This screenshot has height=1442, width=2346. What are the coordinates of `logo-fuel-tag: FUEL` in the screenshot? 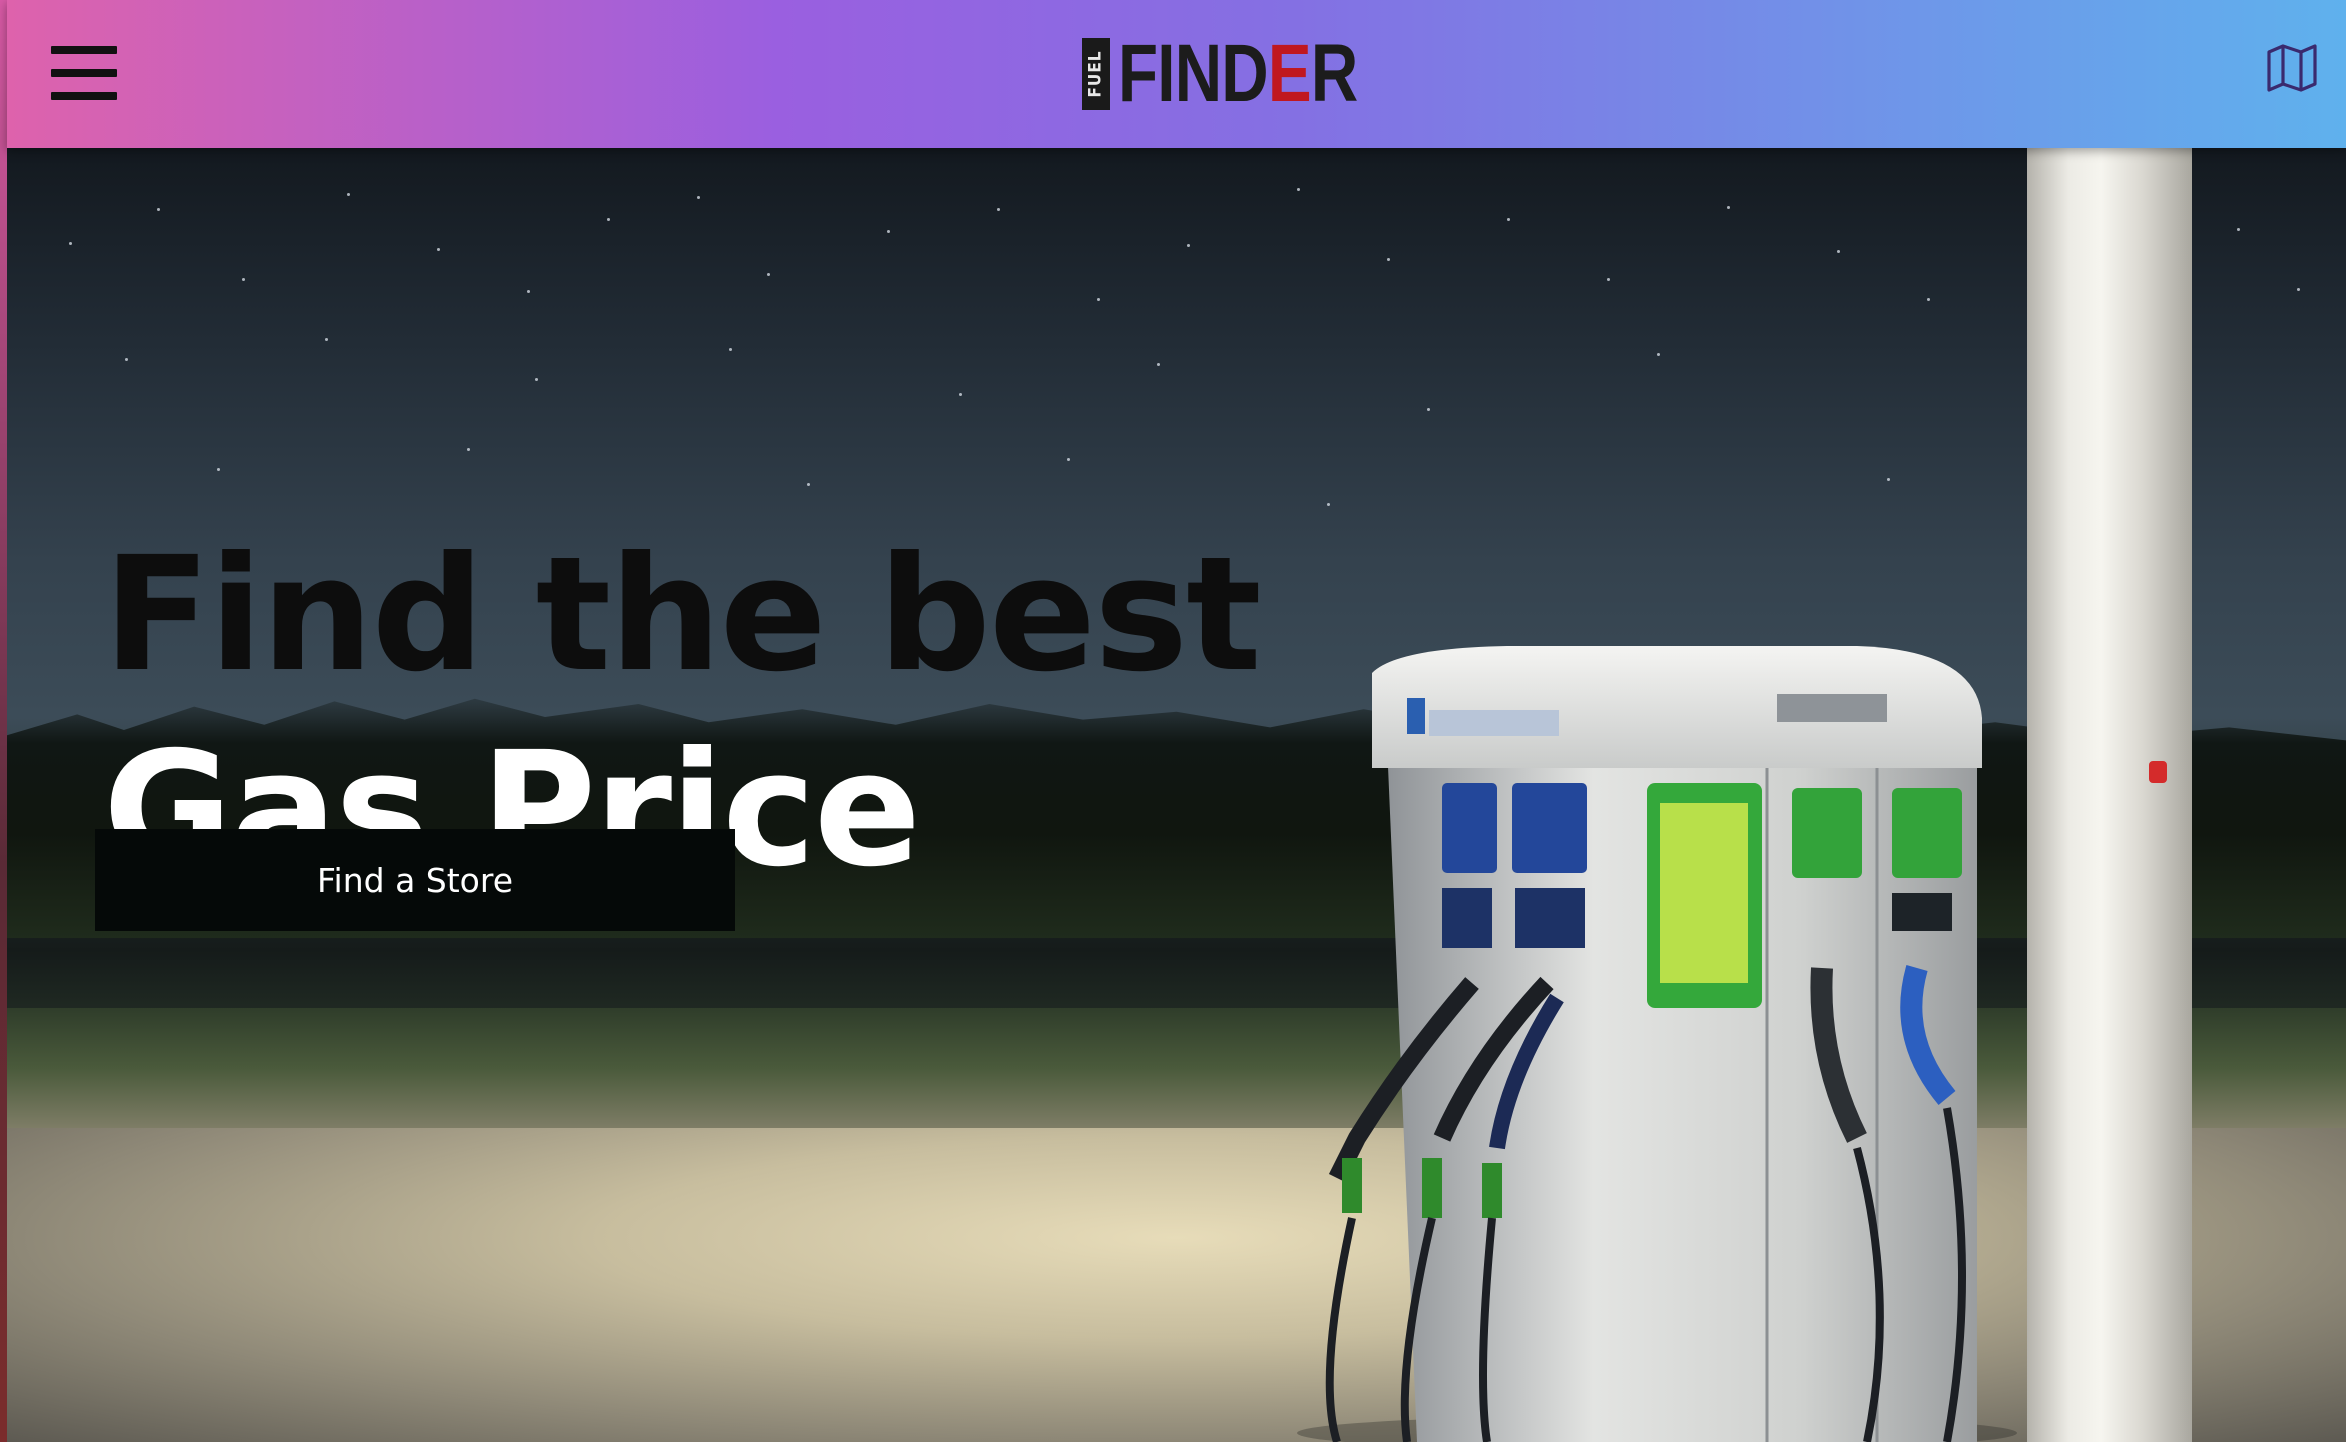 It's located at (1096, 74).